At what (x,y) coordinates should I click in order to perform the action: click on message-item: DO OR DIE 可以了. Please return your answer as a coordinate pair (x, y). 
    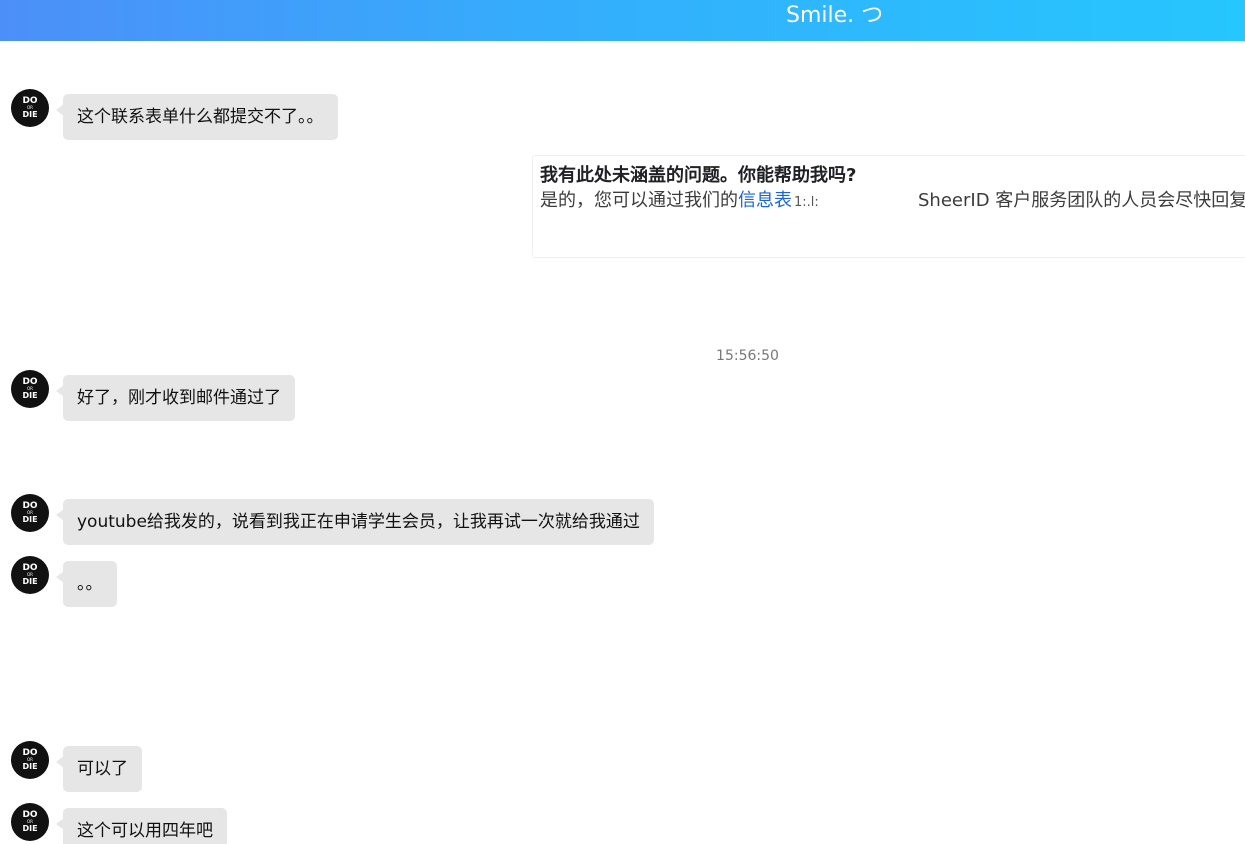
    Looking at the image, I should click on (81, 766).